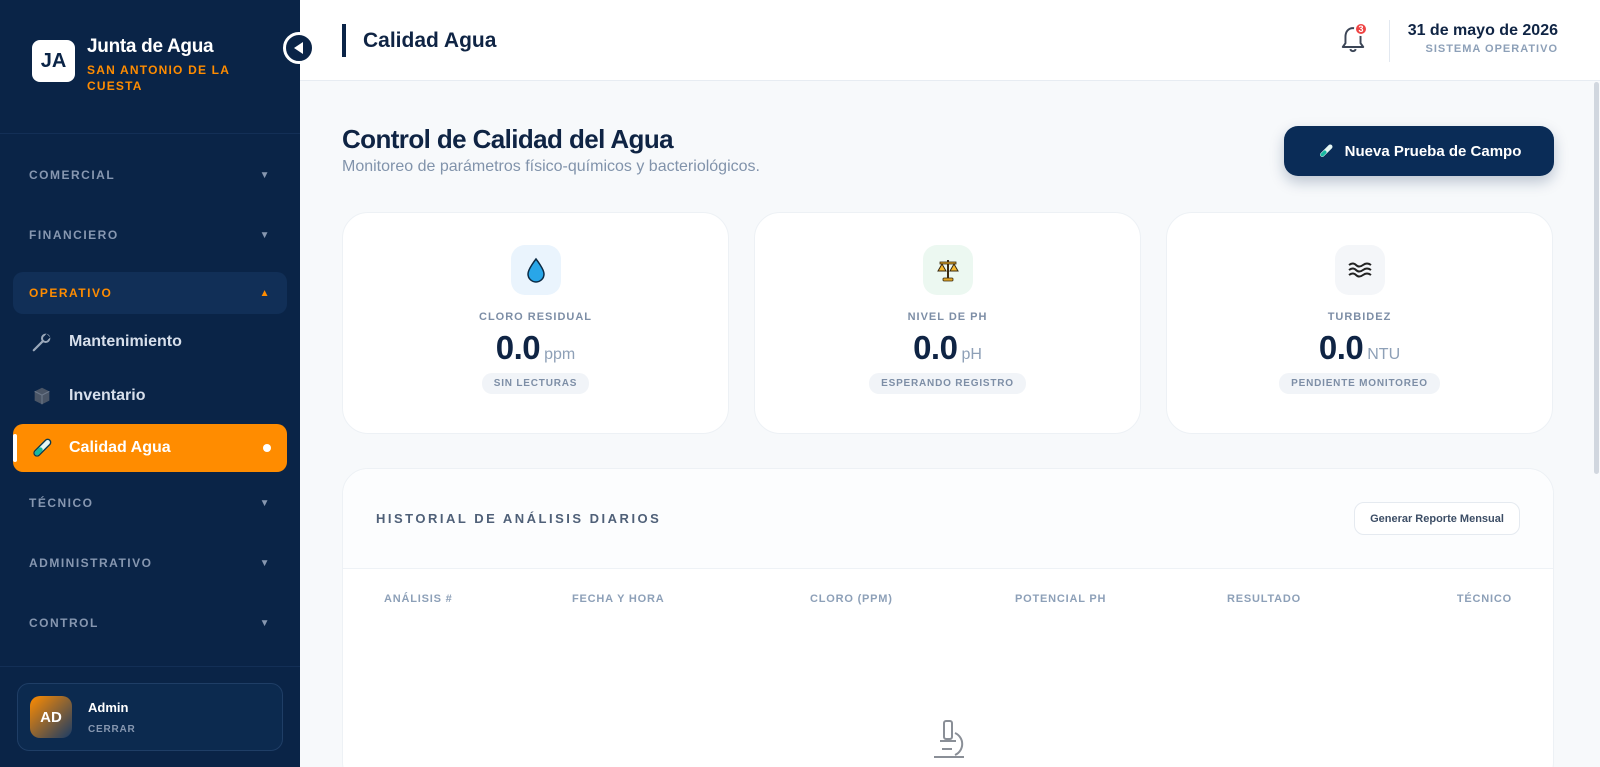 The image size is (1600, 767). I want to click on metric-value-row: 0.0 NTU, so click(1359, 348).